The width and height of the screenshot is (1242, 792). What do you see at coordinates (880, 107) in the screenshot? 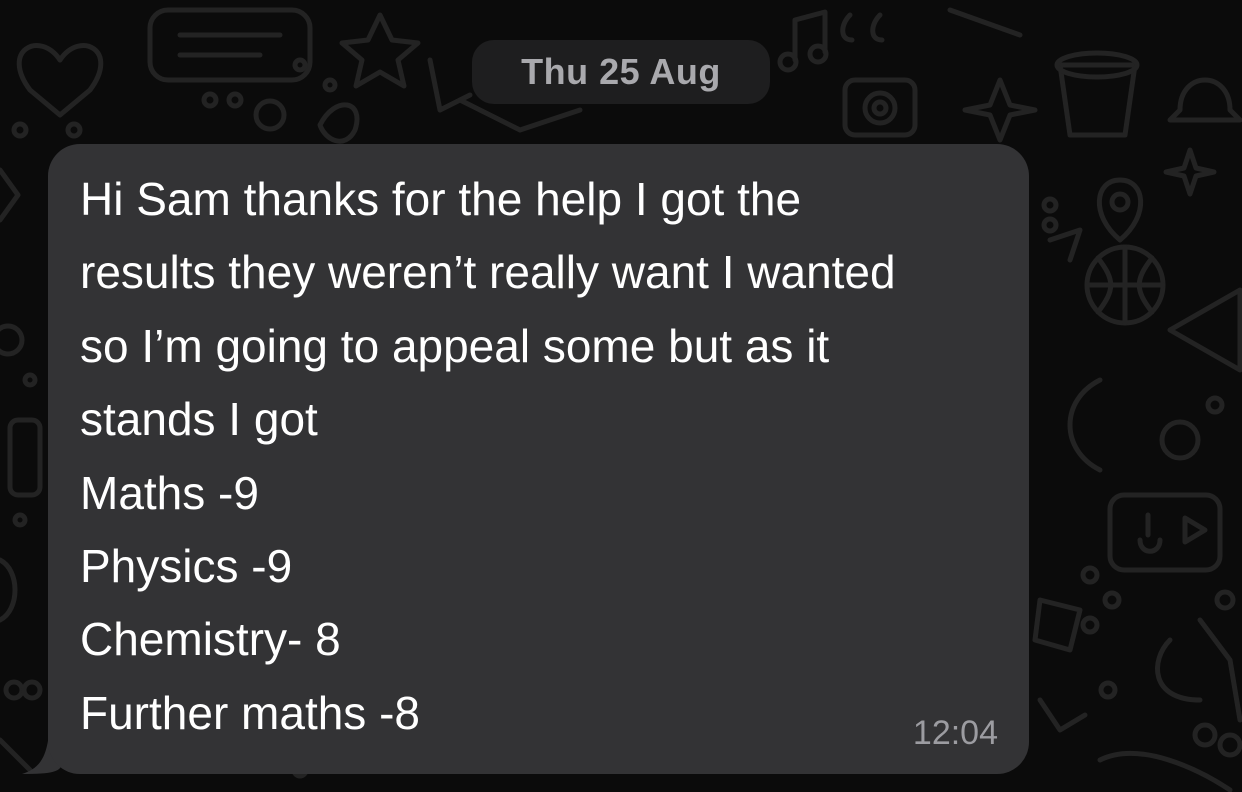
I see `camera-doodle` at bounding box center [880, 107].